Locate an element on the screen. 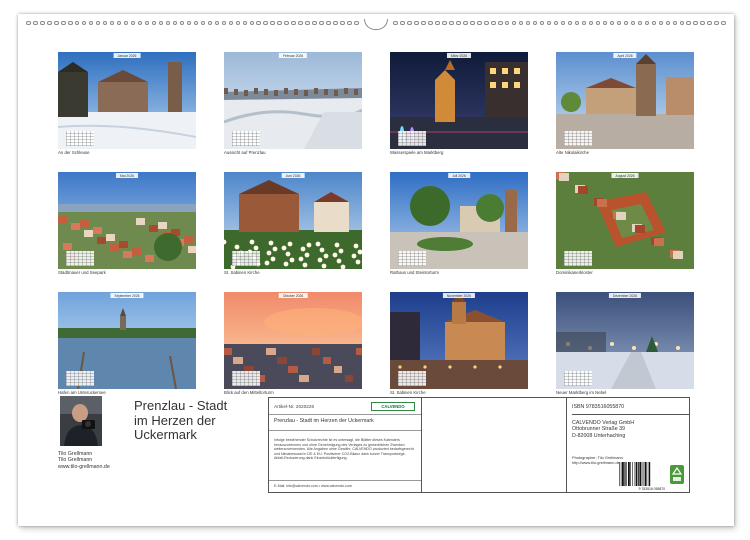  month-caption: Hafen am Unteruckersee is located at coordinates (82, 392).